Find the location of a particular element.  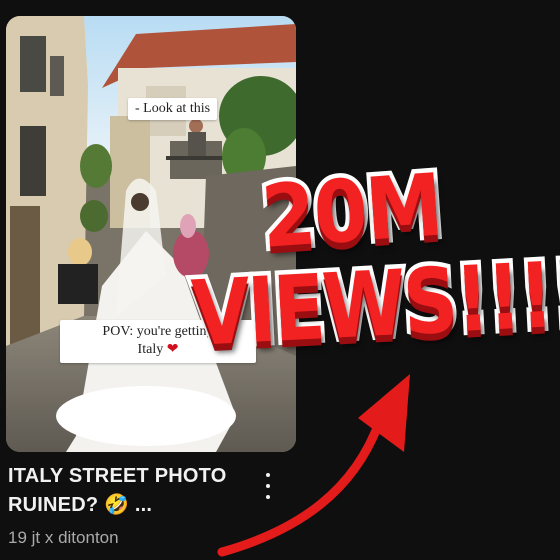

view-count: 19 jt x ditonton is located at coordinates (63, 537).